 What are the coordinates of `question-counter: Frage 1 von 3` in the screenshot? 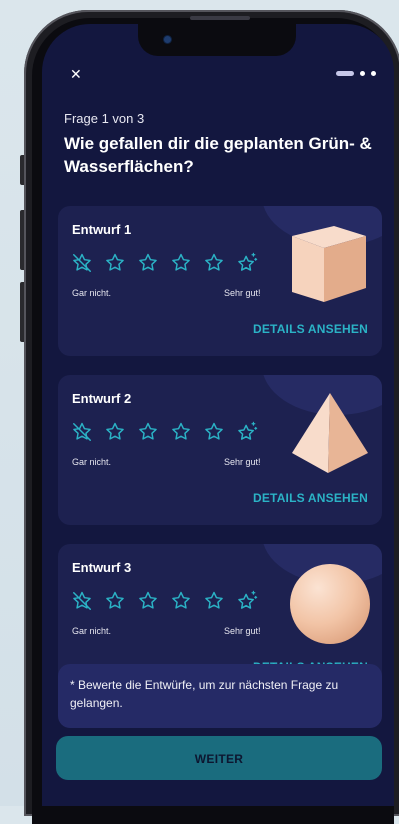 It's located at (104, 118).